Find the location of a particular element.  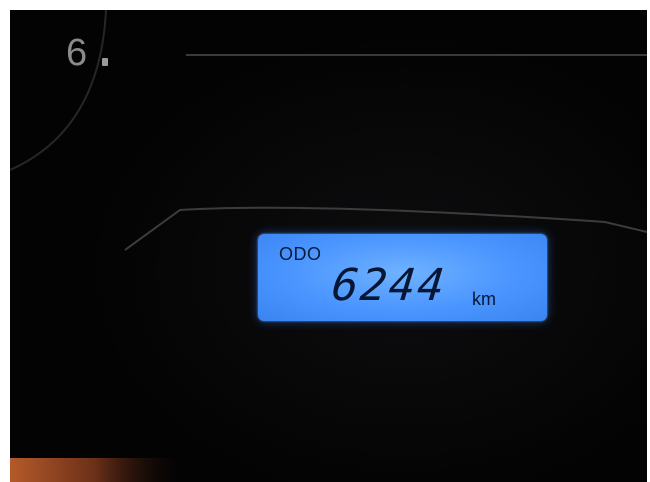

odometer-display: ODO 6244 km is located at coordinates (402, 277).